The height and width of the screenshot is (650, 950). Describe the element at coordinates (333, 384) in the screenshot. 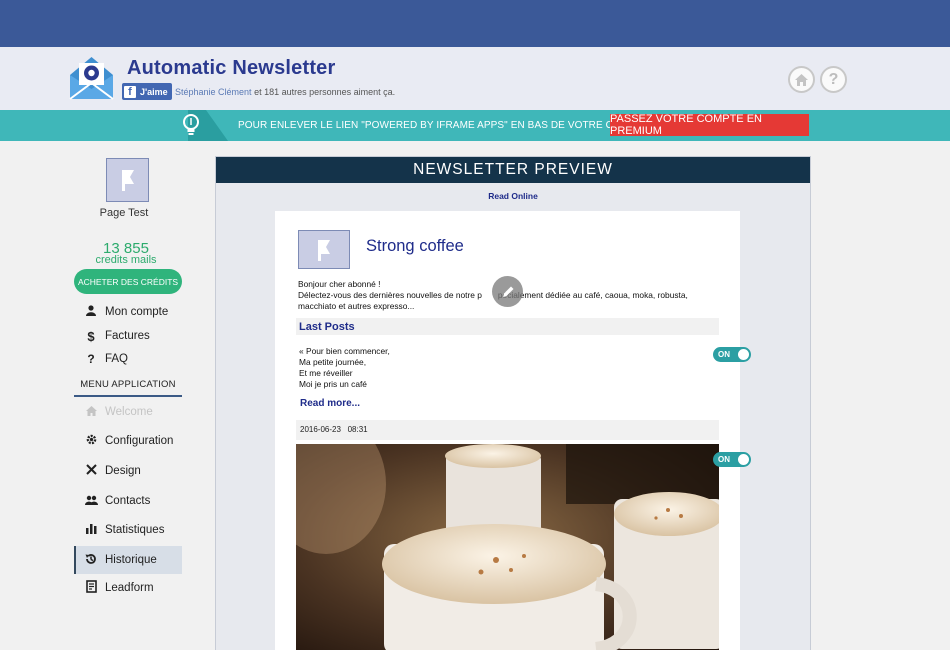

I see `excerpt-line: Moi je pris un café` at that location.